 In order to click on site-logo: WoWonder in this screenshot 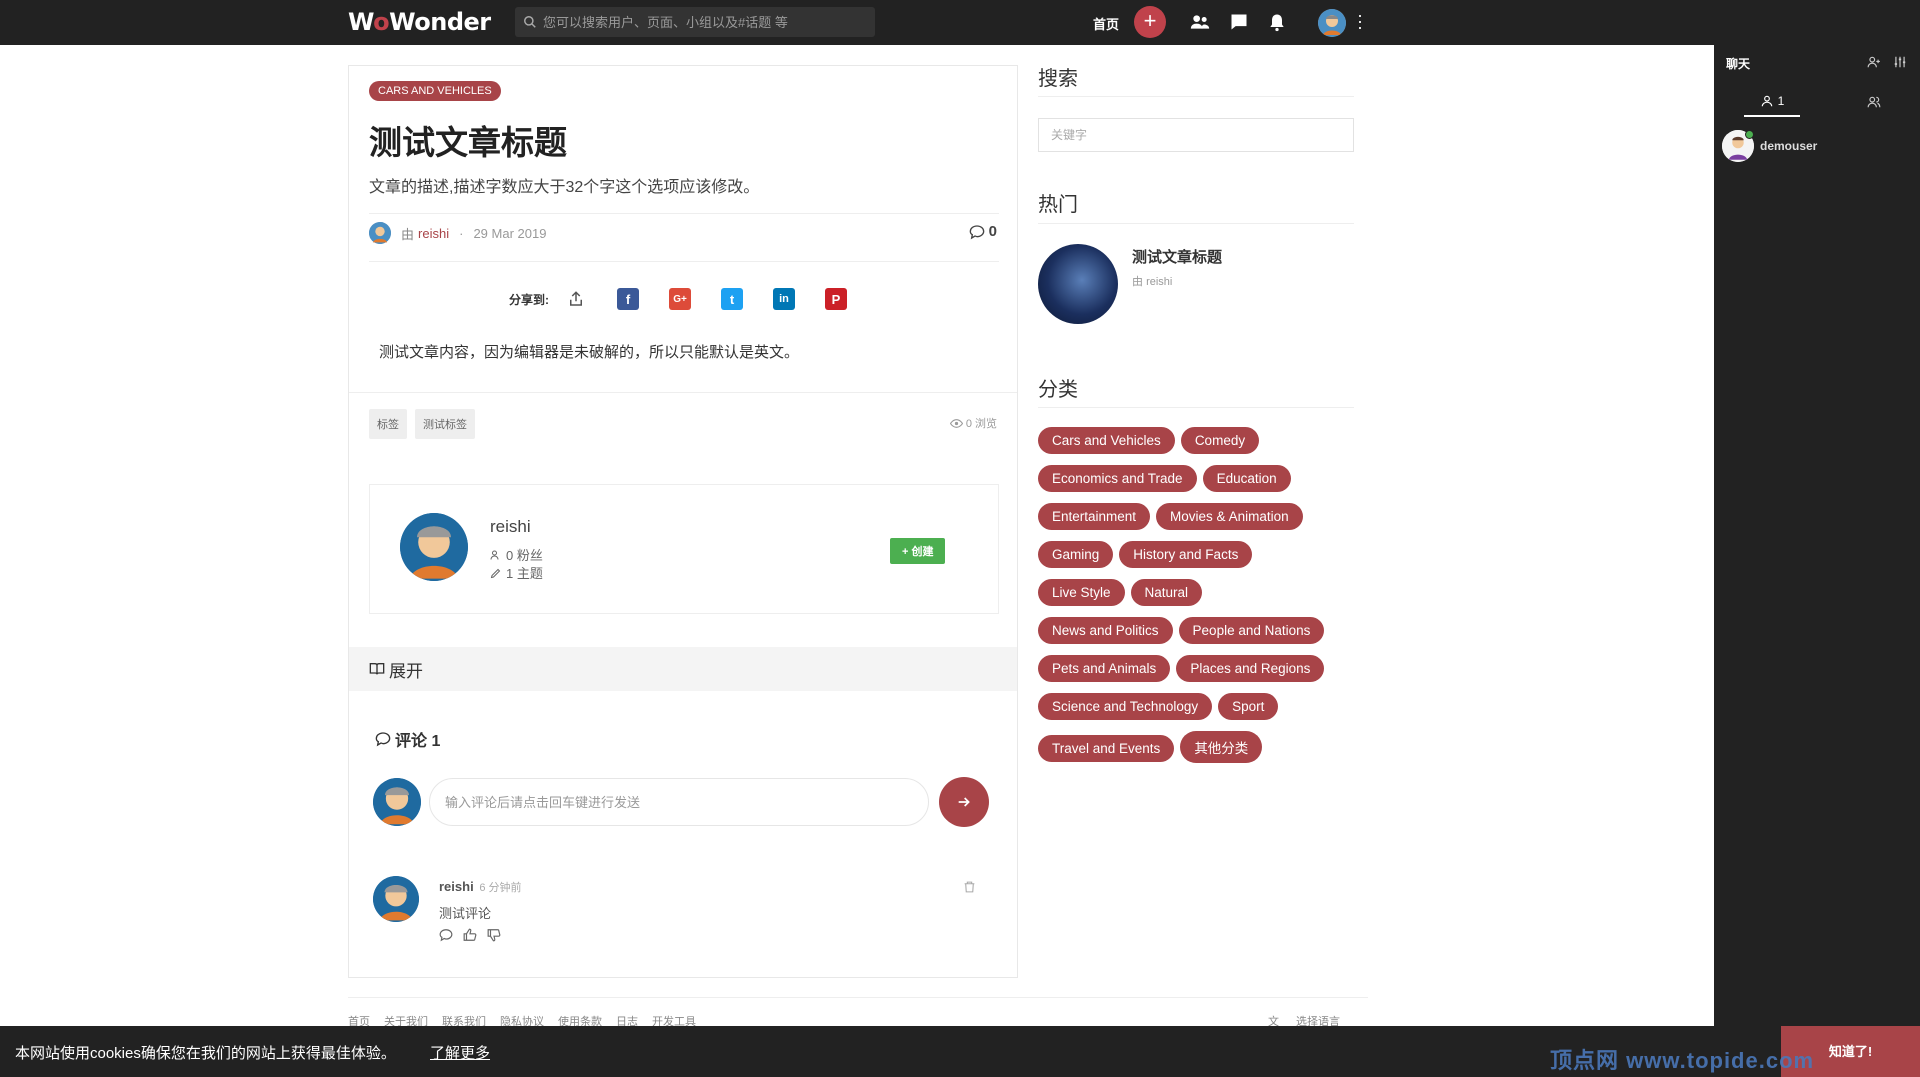, I will do `click(419, 22)`.